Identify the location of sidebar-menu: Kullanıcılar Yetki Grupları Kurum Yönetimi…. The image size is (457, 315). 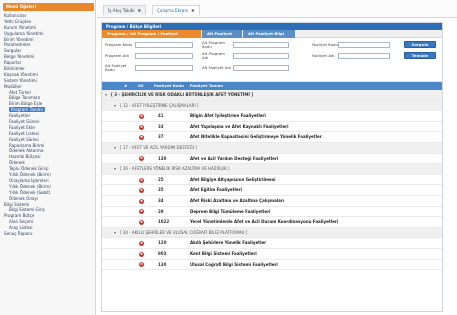
(47, 125).